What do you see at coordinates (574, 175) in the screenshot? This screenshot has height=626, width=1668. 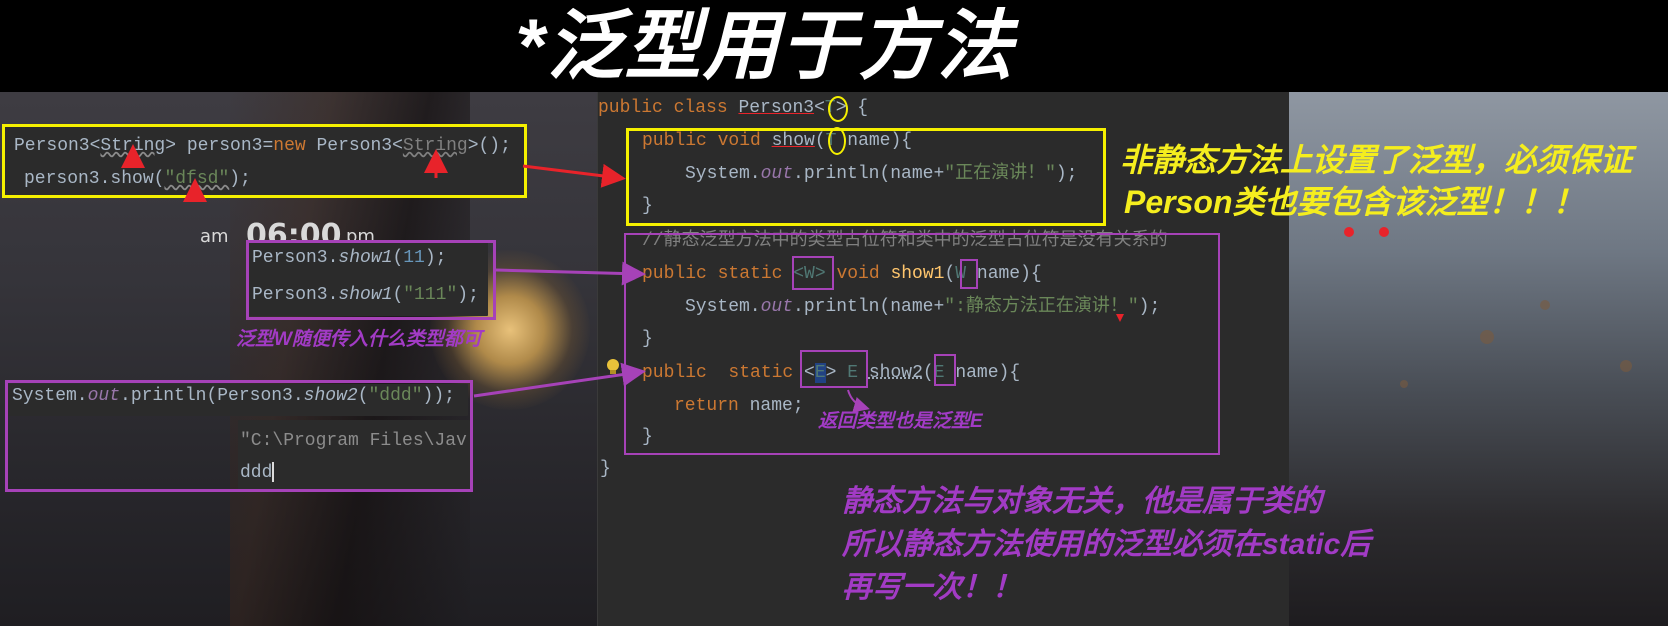 I see `red-arrow-to-show` at bounding box center [574, 175].